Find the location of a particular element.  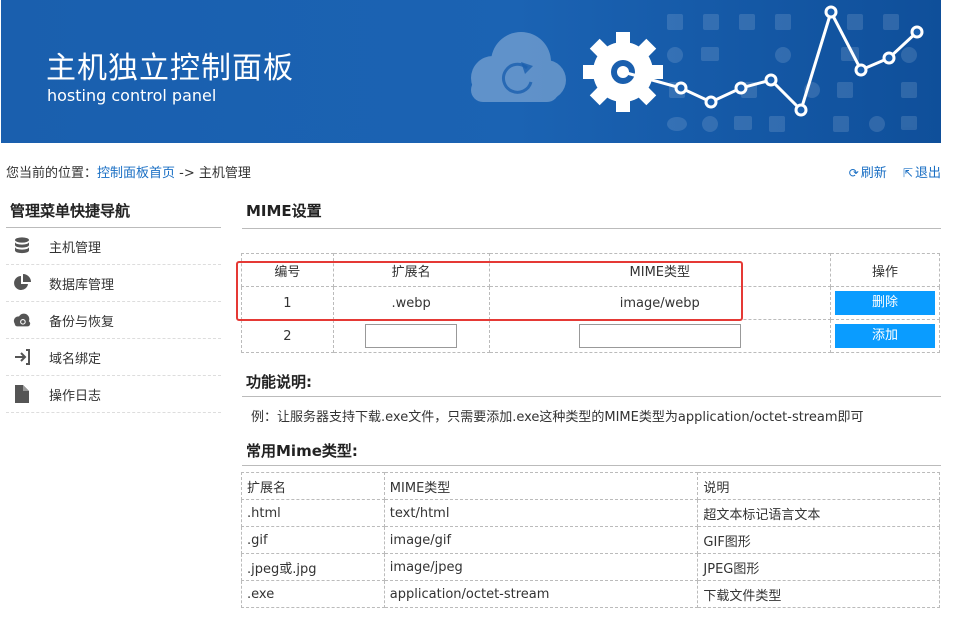

cell-extension: .html is located at coordinates (313, 513).